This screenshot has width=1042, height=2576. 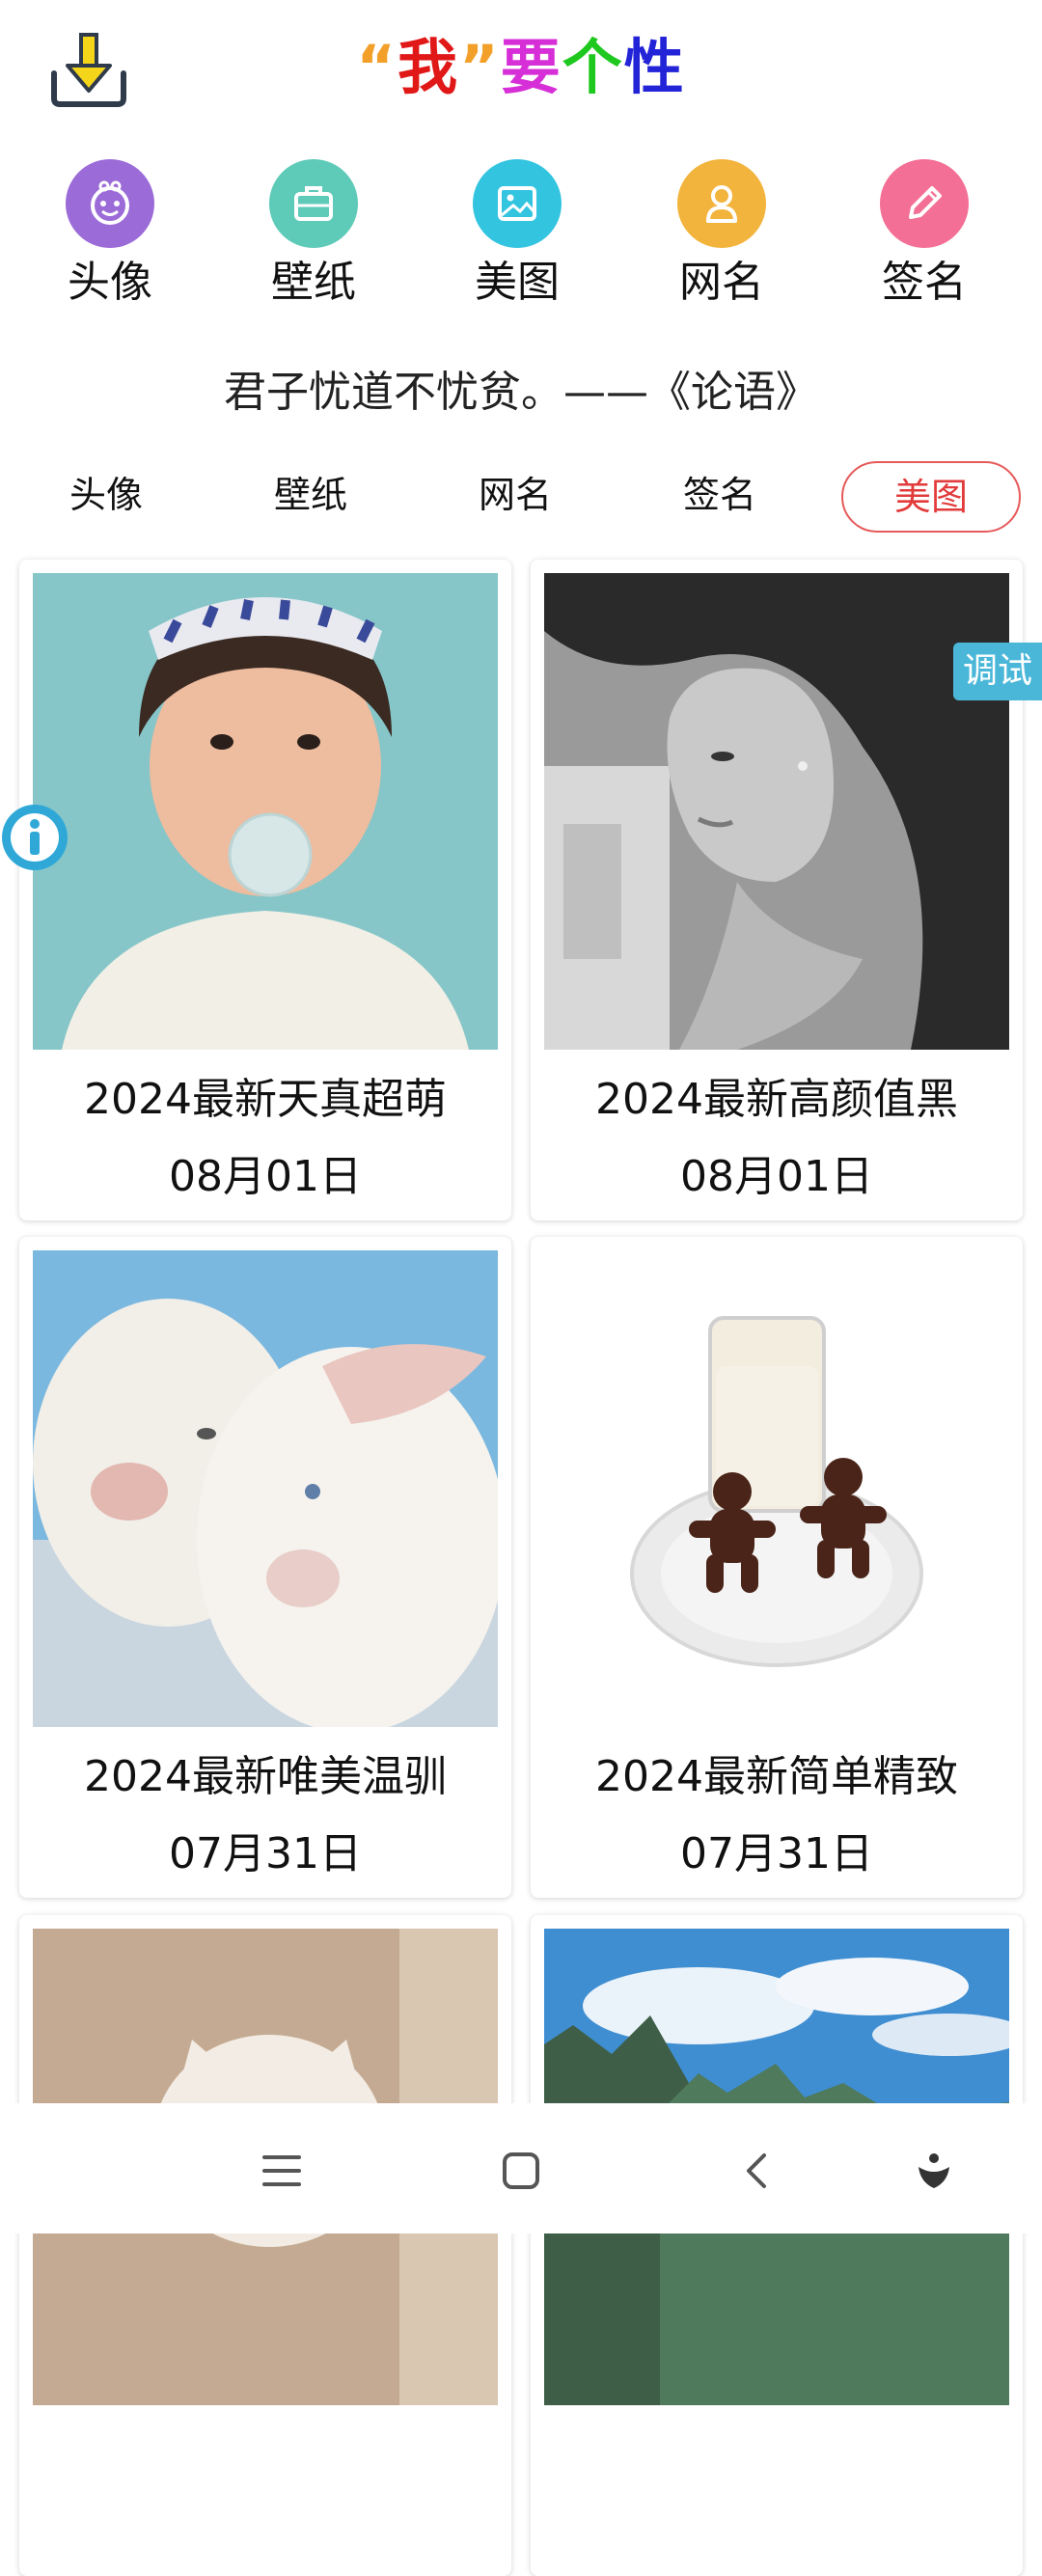 I want to click on picture-card: 2024最新天真超萌 08月01日, so click(x=265, y=890).